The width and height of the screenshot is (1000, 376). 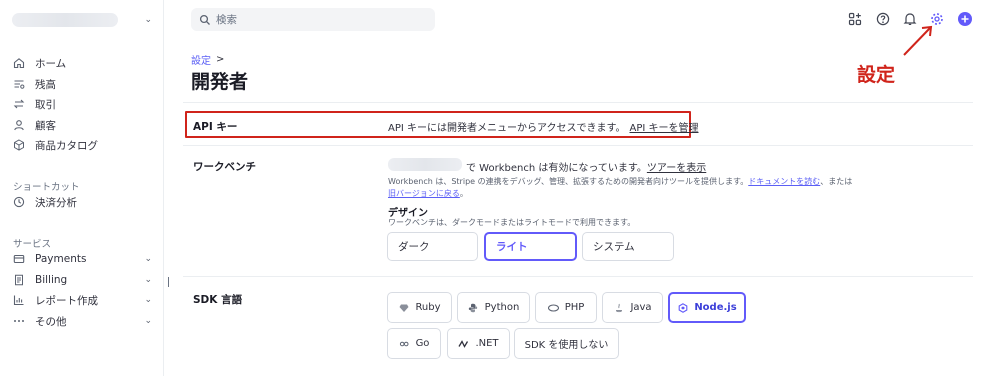 What do you see at coordinates (46, 187) in the screenshot?
I see `shortcuts-section-title: ショートカット` at bounding box center [46, 187].